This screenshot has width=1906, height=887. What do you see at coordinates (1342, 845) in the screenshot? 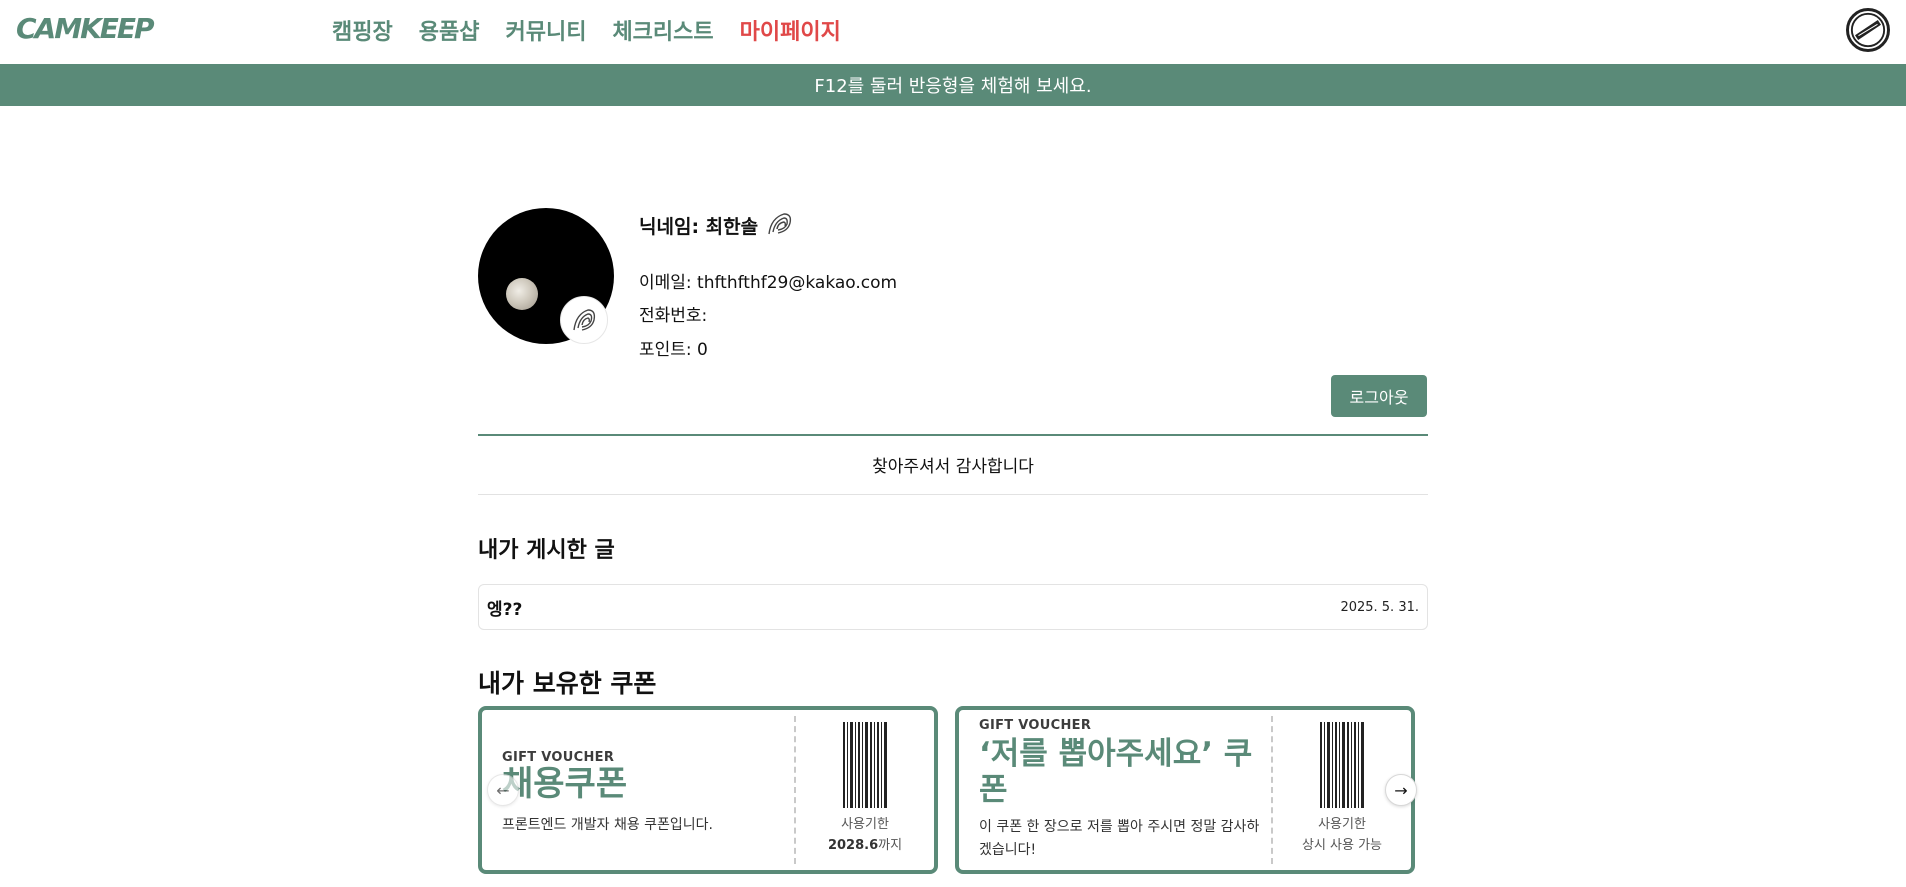
I see `coupon-expiry: 상시 사용 가능` at bounding box center [1342, 845].